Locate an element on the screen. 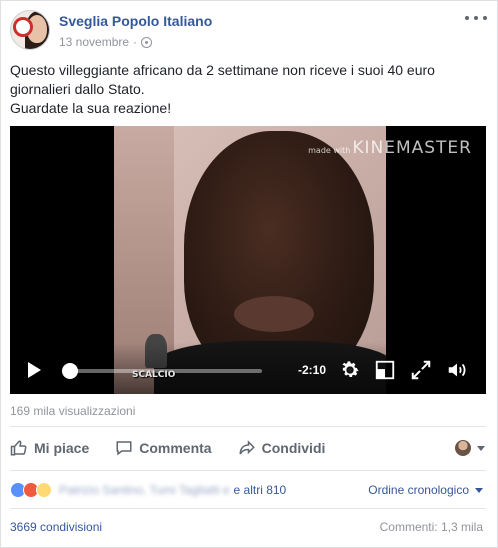 Image resolution: width=498 pixels, height=548 pixels. post-text-line: giornalieri dallo Stato. is located at coordinates (77, 89).